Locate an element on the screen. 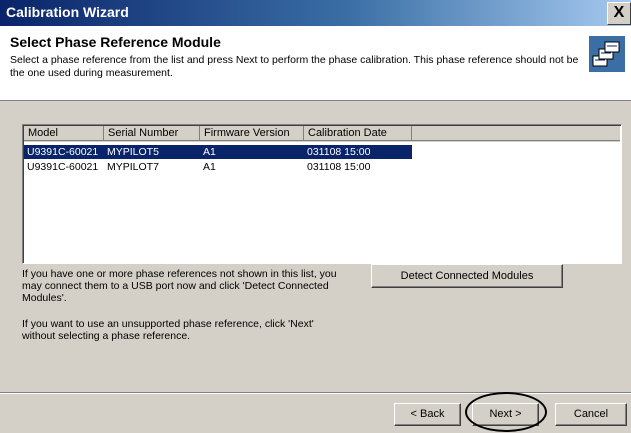 This screenshot has width=631, height=433. column-header-serial: Serial Number is located at coordinates (152, 133).